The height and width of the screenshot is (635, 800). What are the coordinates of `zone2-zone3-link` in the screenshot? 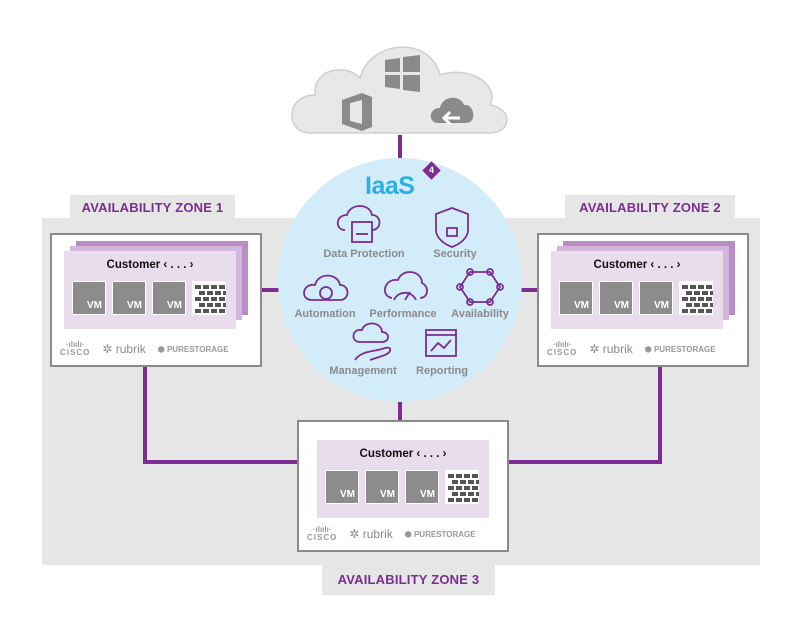 It's located at (583, 415).